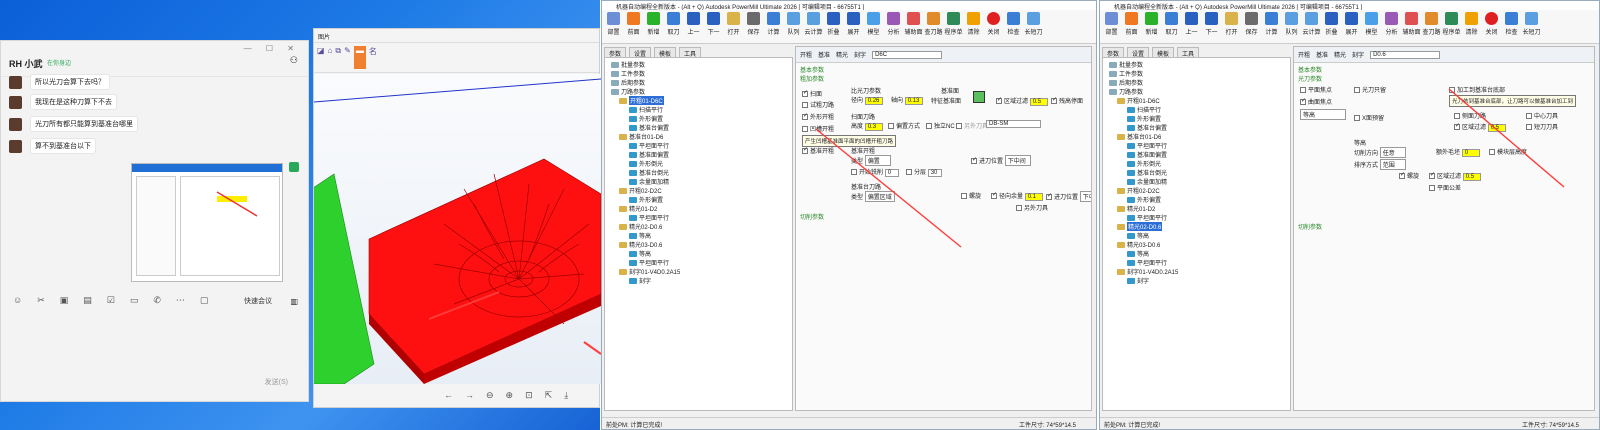 Image resolution: width=1600 pixels, height=430 pixels. Describe the element at coordinates (111, 300) in the screenshot. I see `check-icon: ☑` at that location.